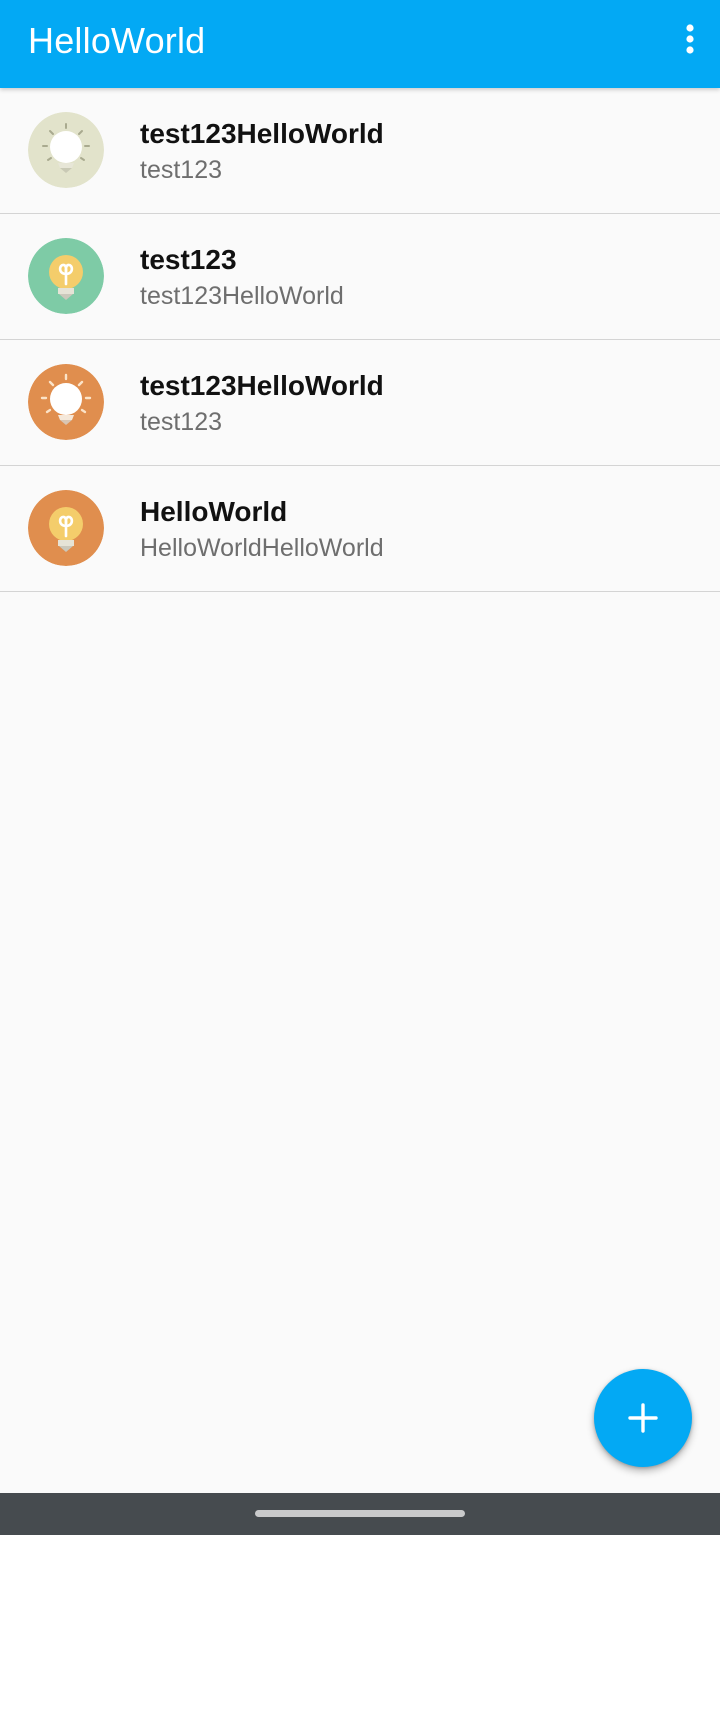 This screenshot has height=1712, width=720. What do you see at coordinates (262, 548) in the screenshot?
I see `note-subtitle: HelloWorldHelloWorld` at bounding box center [262, 548].